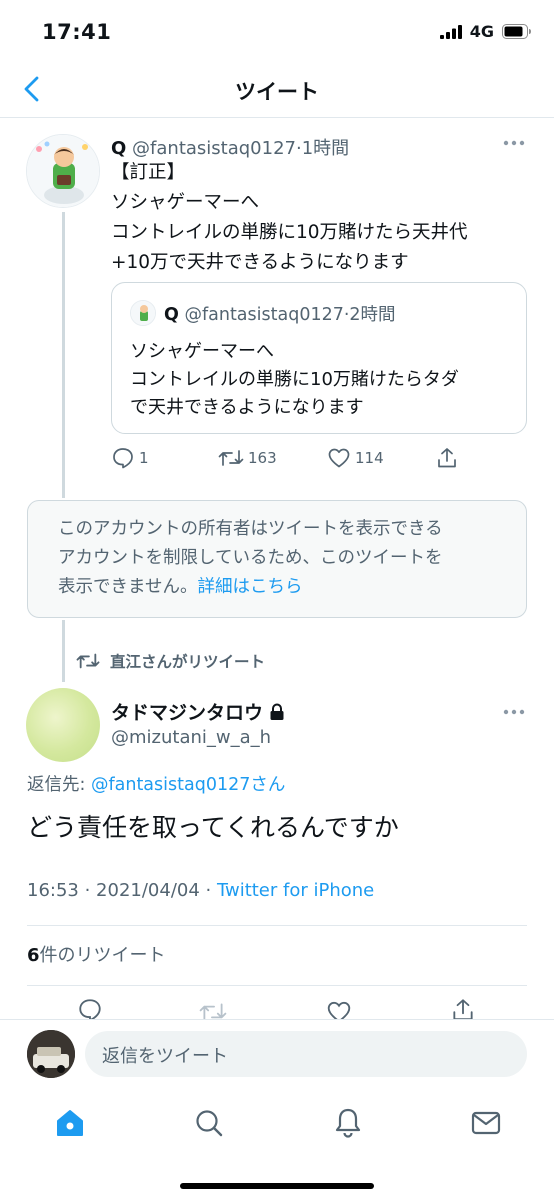 This screenshot has width=554, height=1200. Describe the element at coordinates (481, 31) in the screenshot. I see `network-label: 4G` at that location.